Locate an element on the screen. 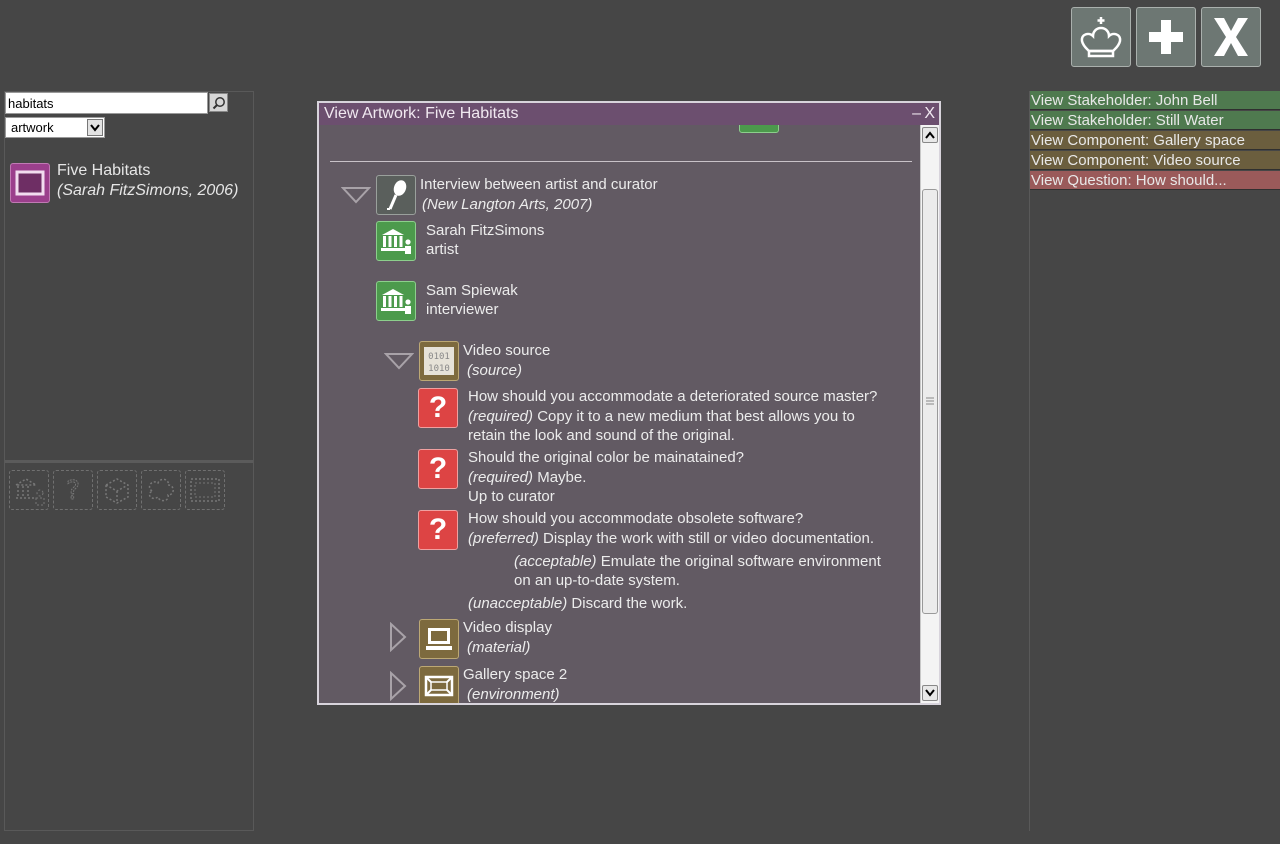 This screenshot has height=844, width=1280. scroll-up-button is located at coordinates (930, 135).